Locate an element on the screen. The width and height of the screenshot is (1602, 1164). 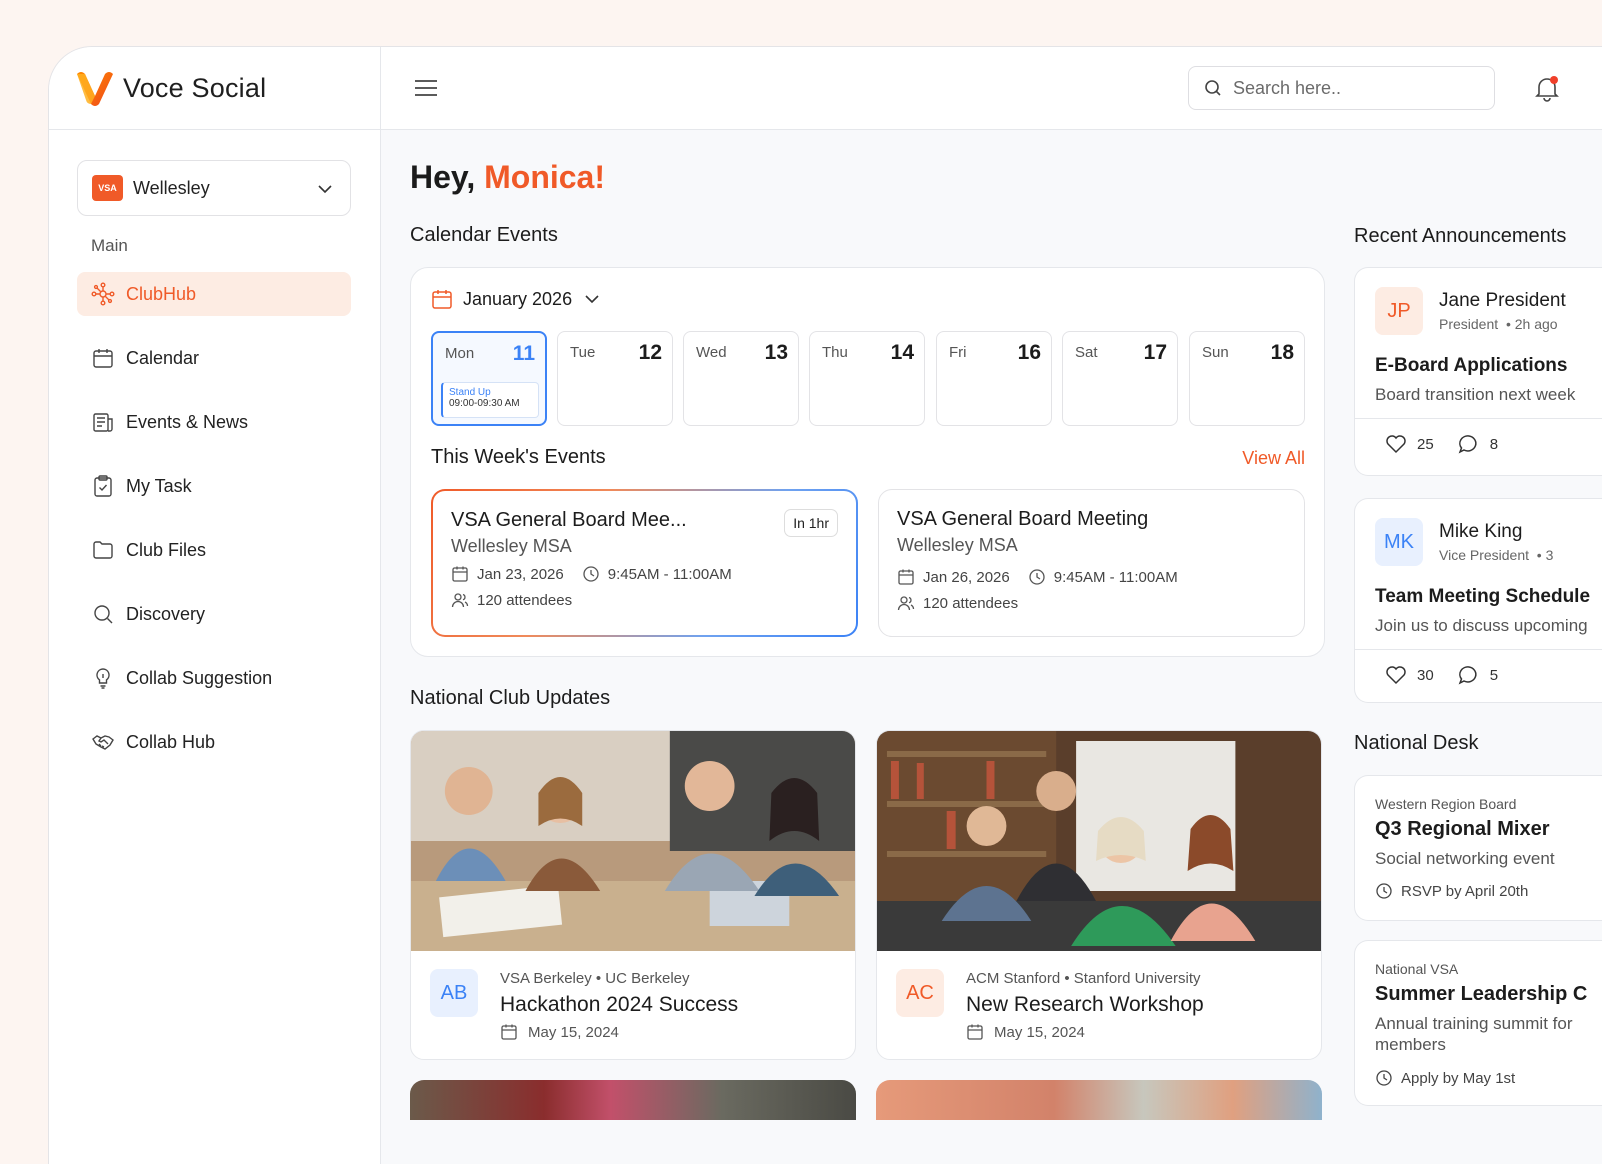
club-badge: VSA is located at coordinates (107, 188).